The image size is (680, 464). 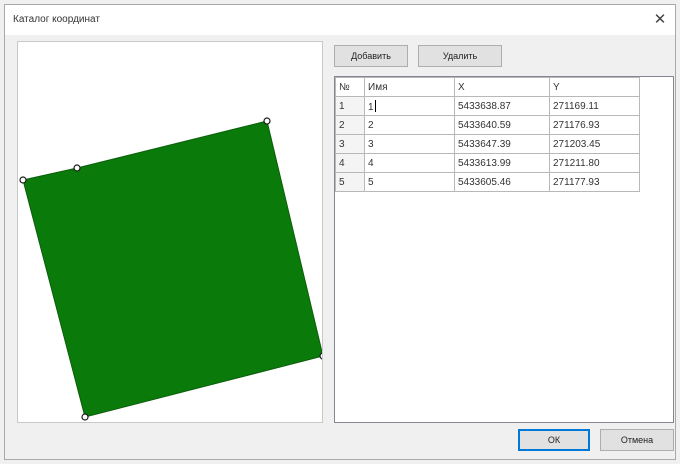 I want to click on table-row: 3 3 5433647.39 271203.45, so click(x=487, y=144).